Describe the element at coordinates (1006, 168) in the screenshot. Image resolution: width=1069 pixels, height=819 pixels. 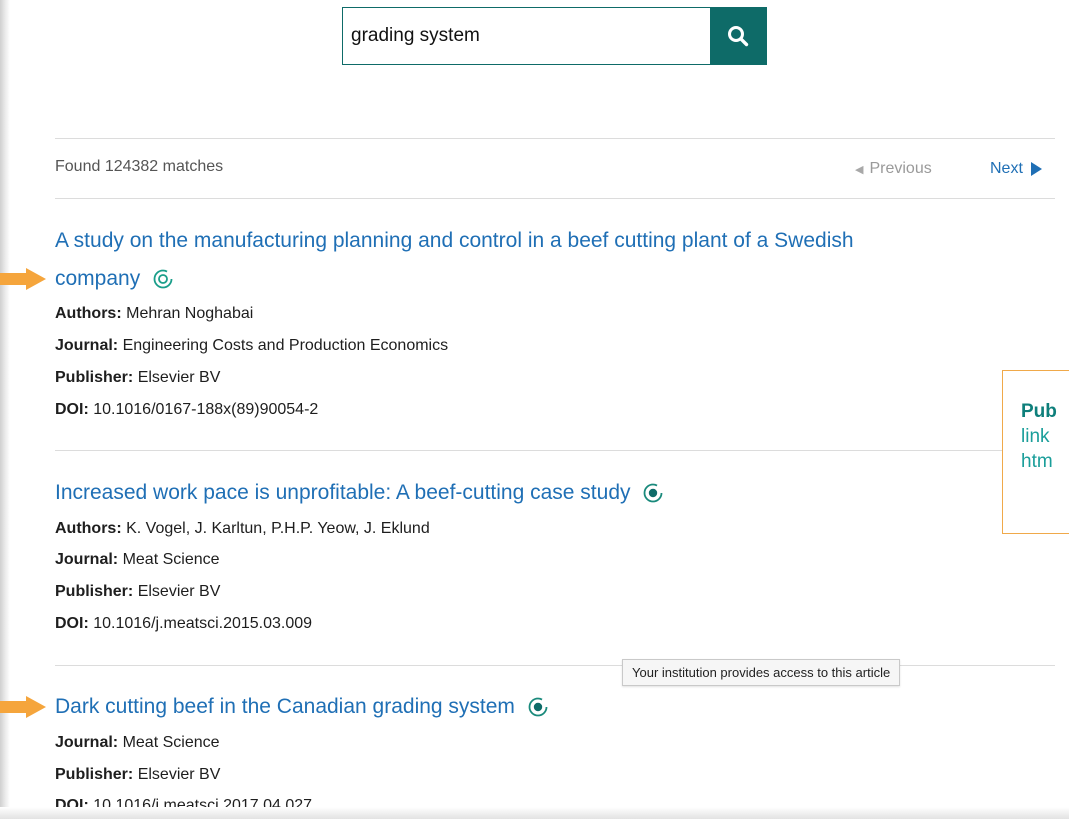
I see `next-label: Next` at that location.